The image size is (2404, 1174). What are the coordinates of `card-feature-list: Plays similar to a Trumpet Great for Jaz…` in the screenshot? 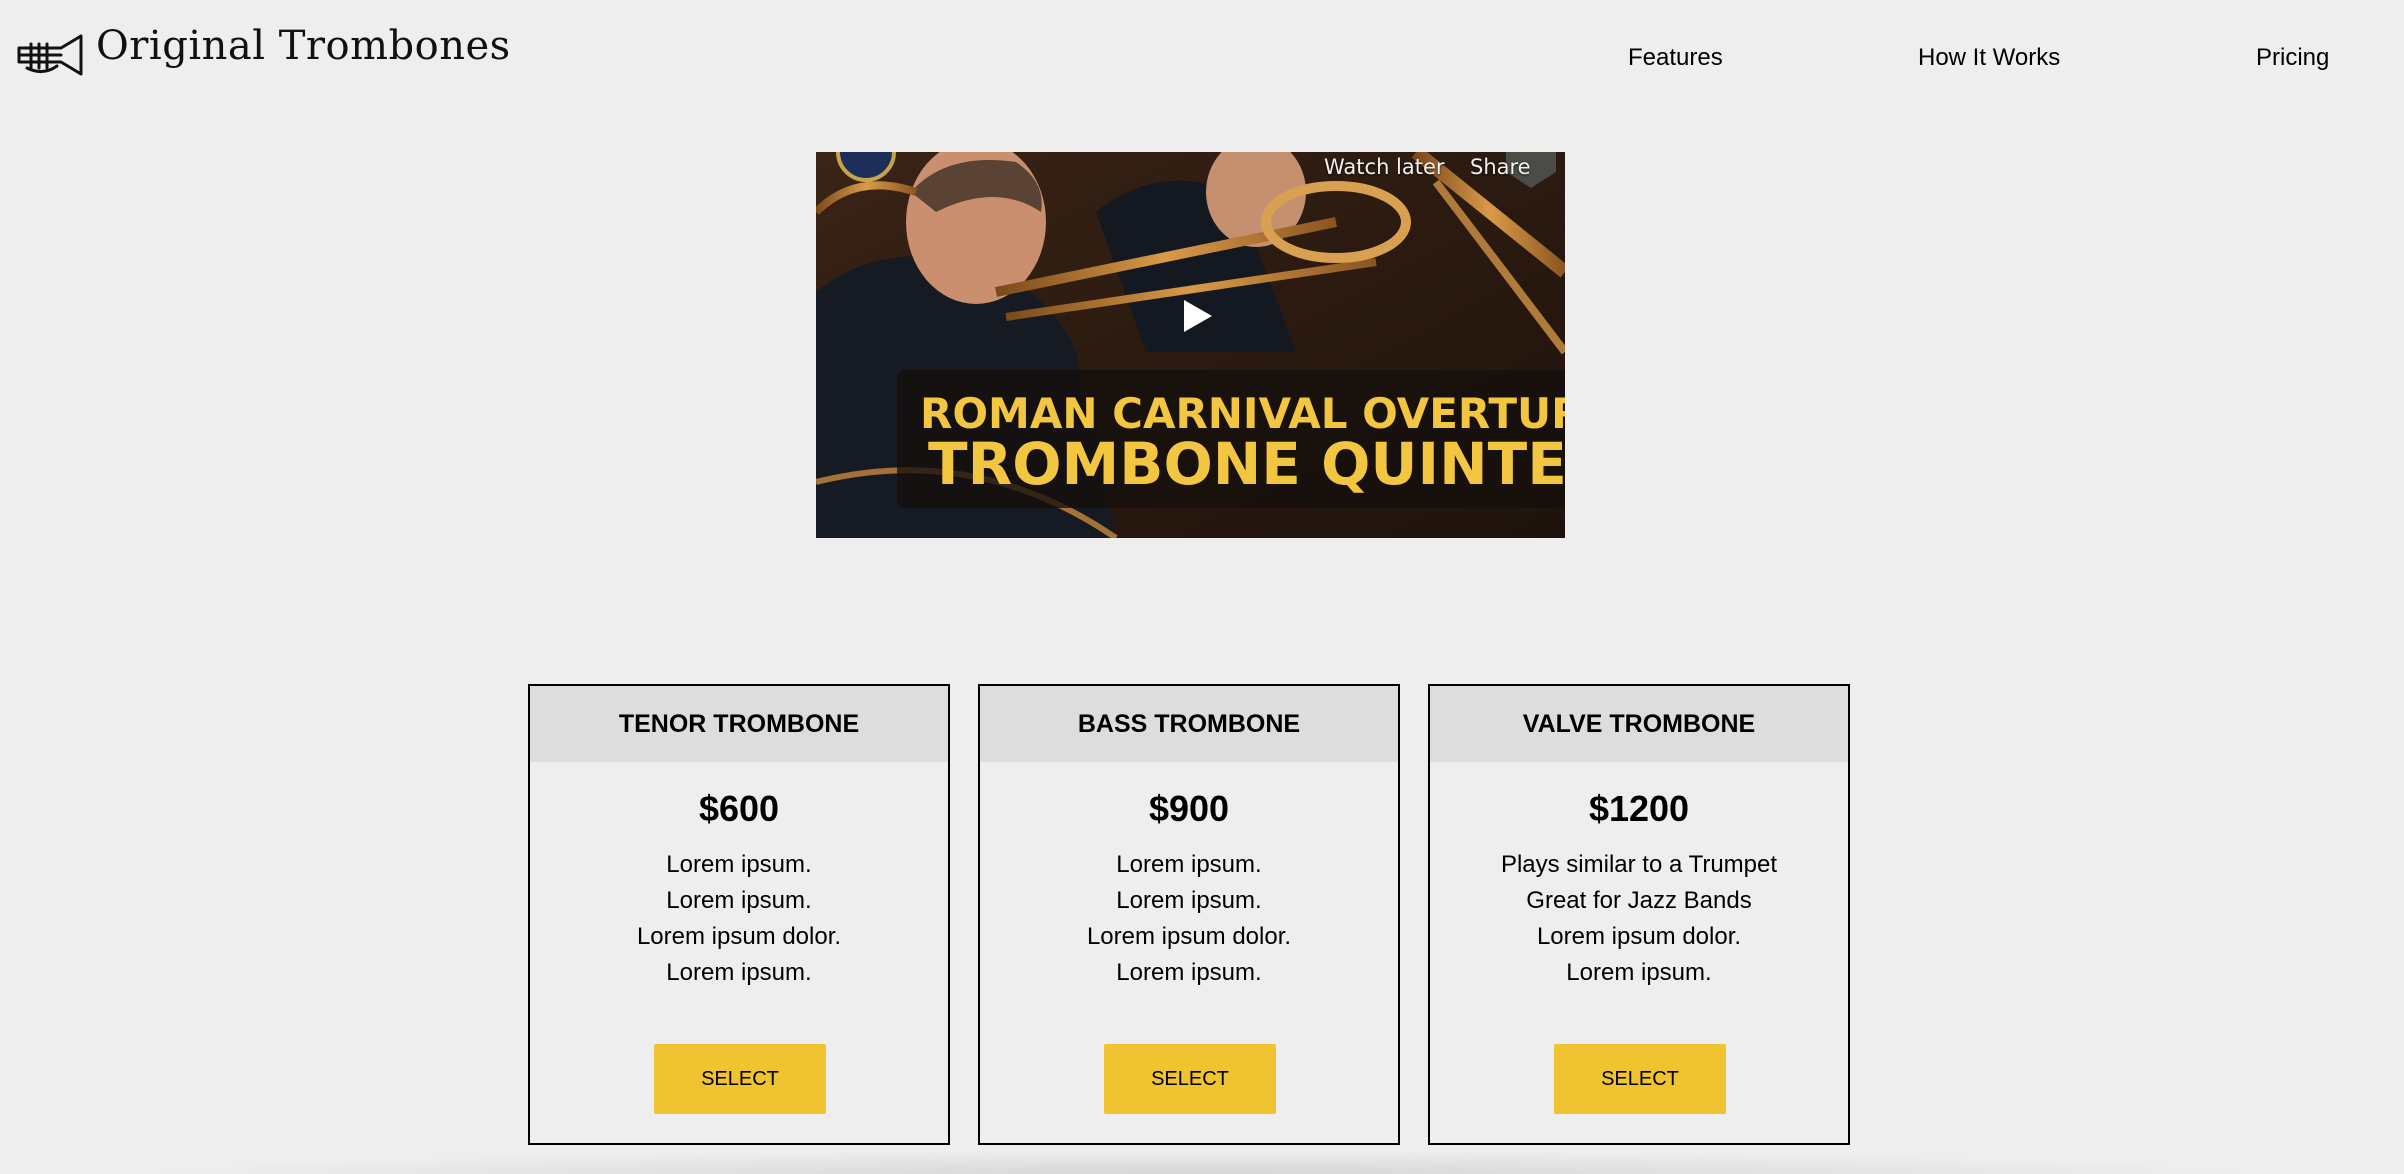 It's located at (1639, 919).